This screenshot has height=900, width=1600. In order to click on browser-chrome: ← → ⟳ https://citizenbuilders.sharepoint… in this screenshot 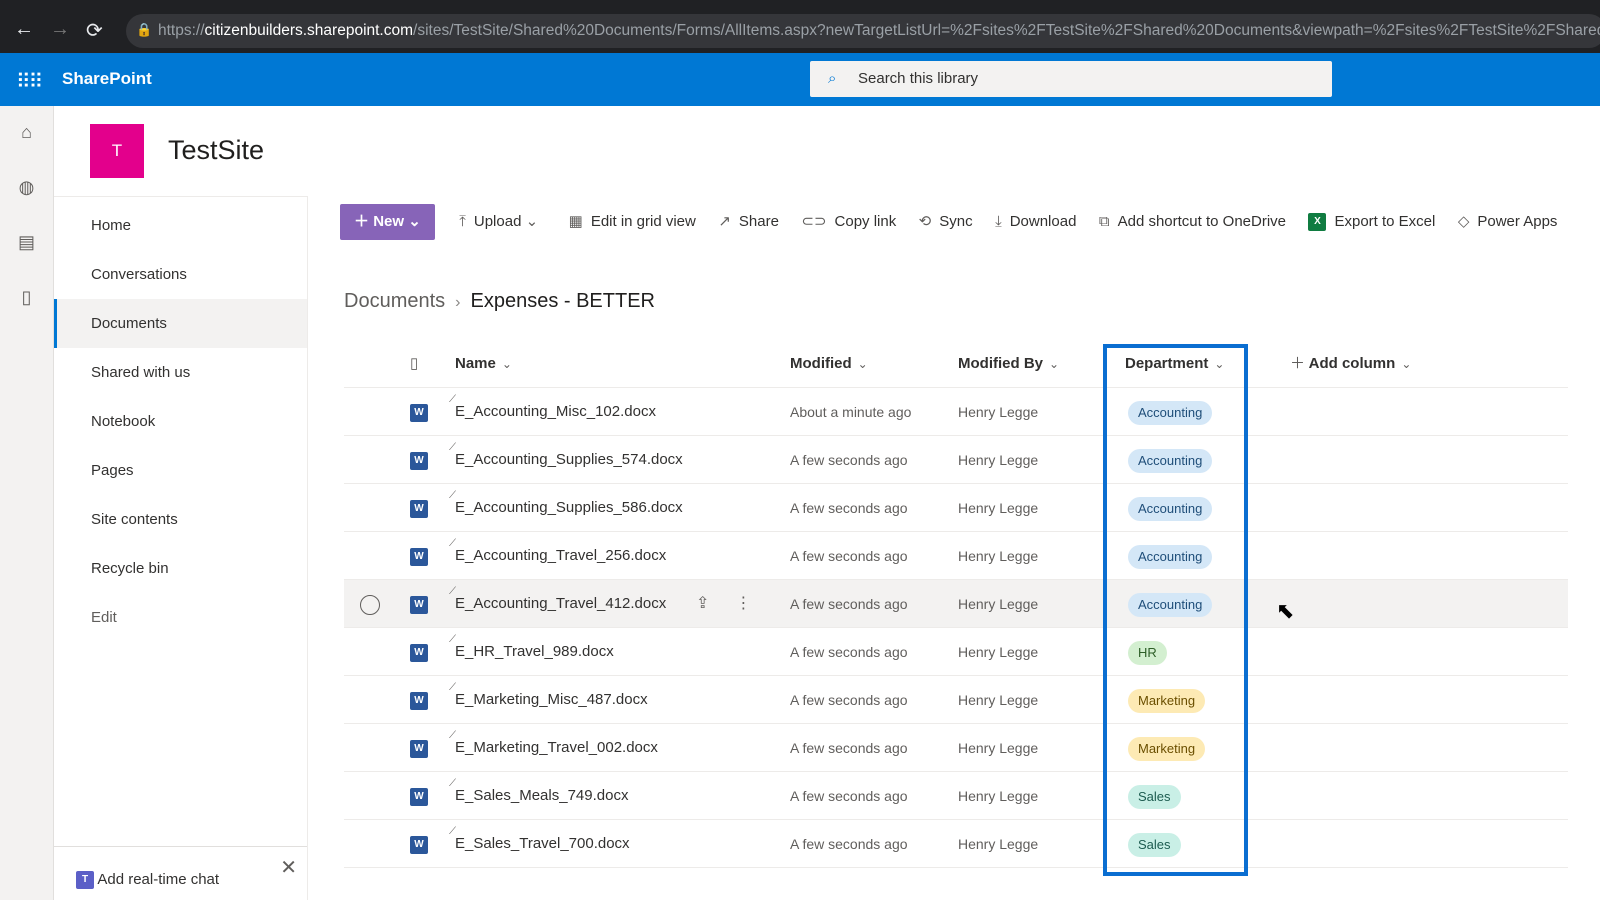, I will do `click(800, 26)`.